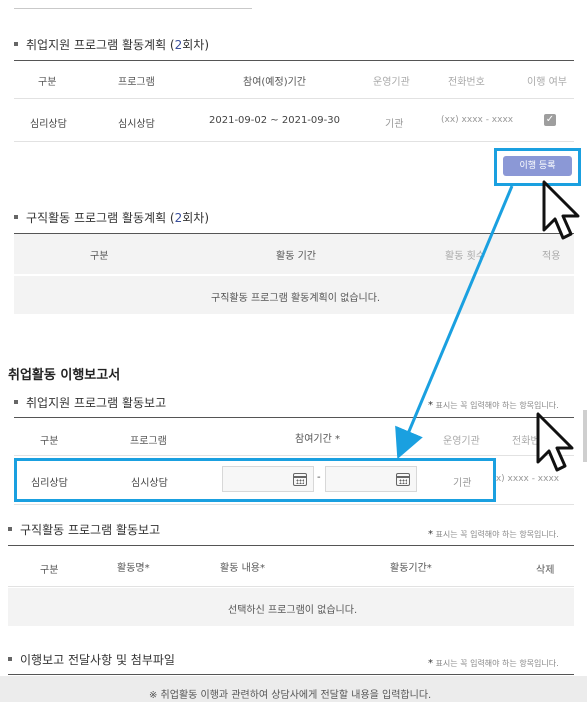  I want to click on guide-arrow, so click(454, 322).